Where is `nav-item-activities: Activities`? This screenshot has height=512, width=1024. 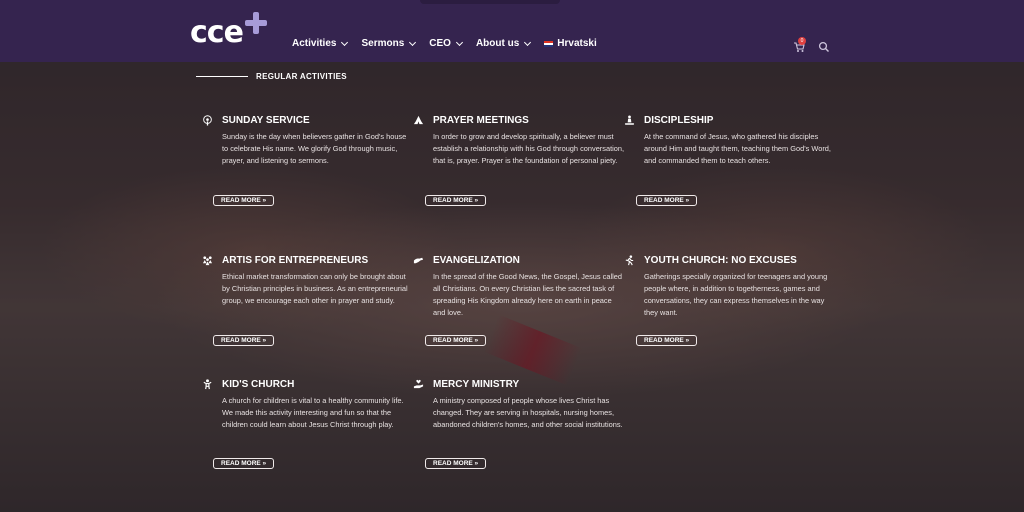
nav-item-activities: Activities is located at coordinates (320, 43).